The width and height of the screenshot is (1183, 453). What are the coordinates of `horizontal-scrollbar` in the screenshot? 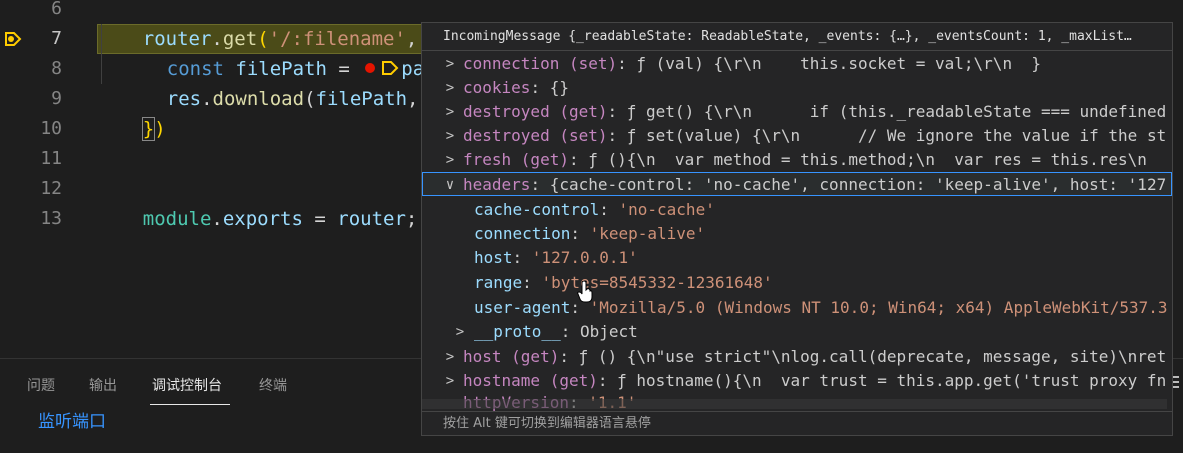 It's located at (794, 404).